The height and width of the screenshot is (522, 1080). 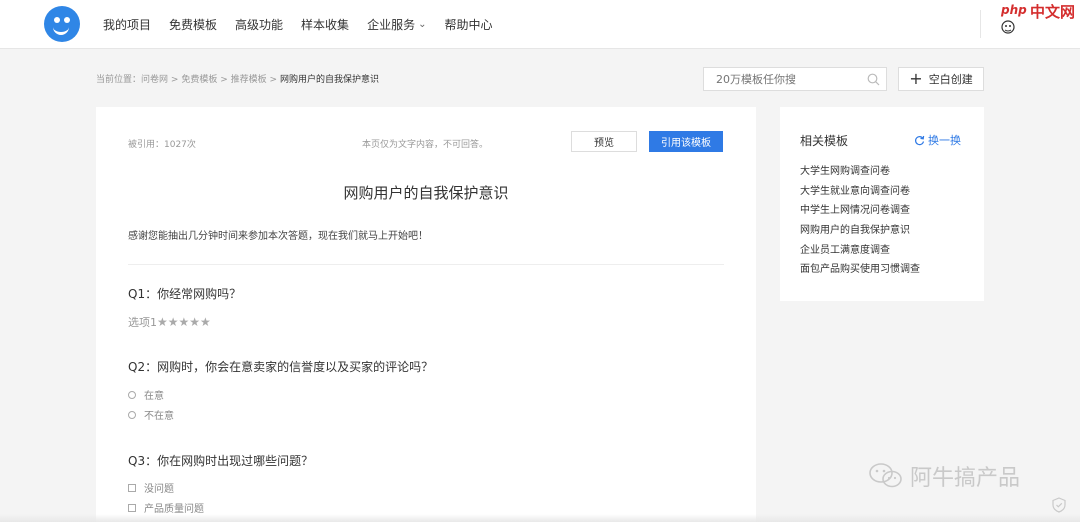 I want to click on php-watermark-text: php, so click(x=1014, y=10).